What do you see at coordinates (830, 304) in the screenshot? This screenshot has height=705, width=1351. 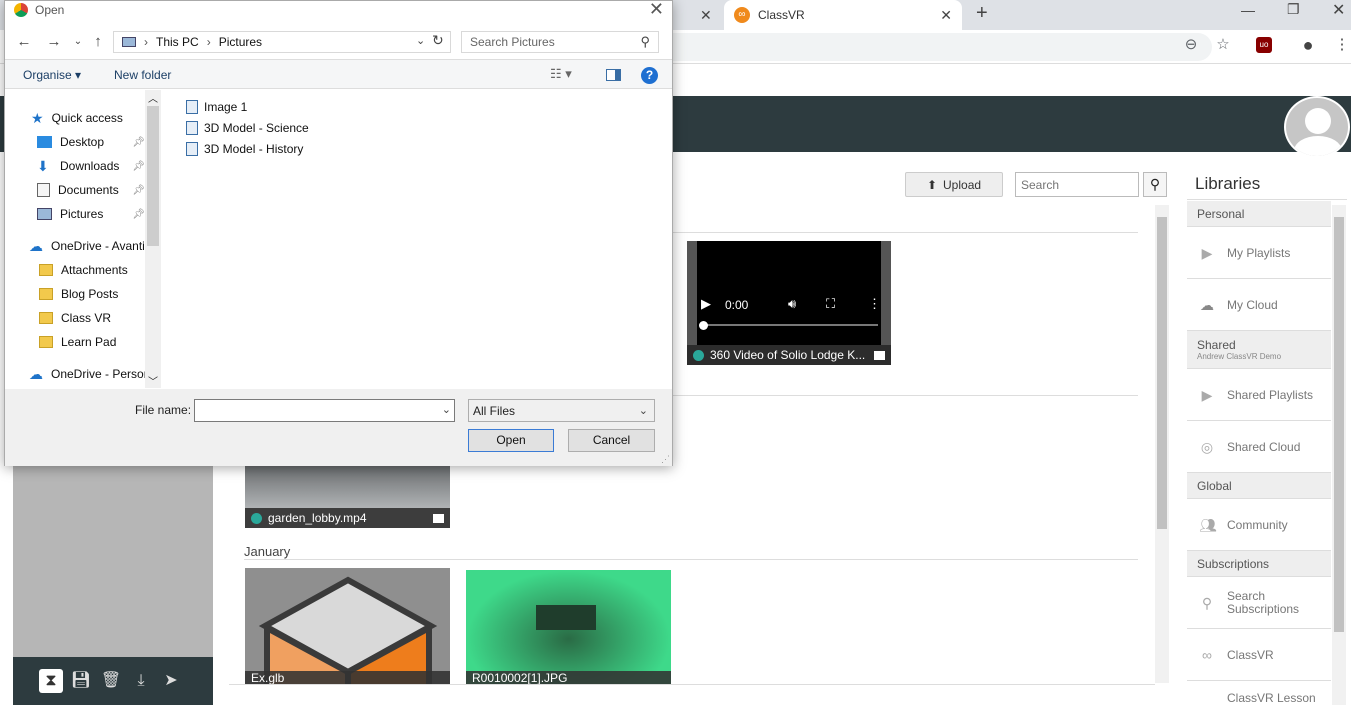 I see `fullscreen-icon: ⛶` at bounding box center [830, 304].